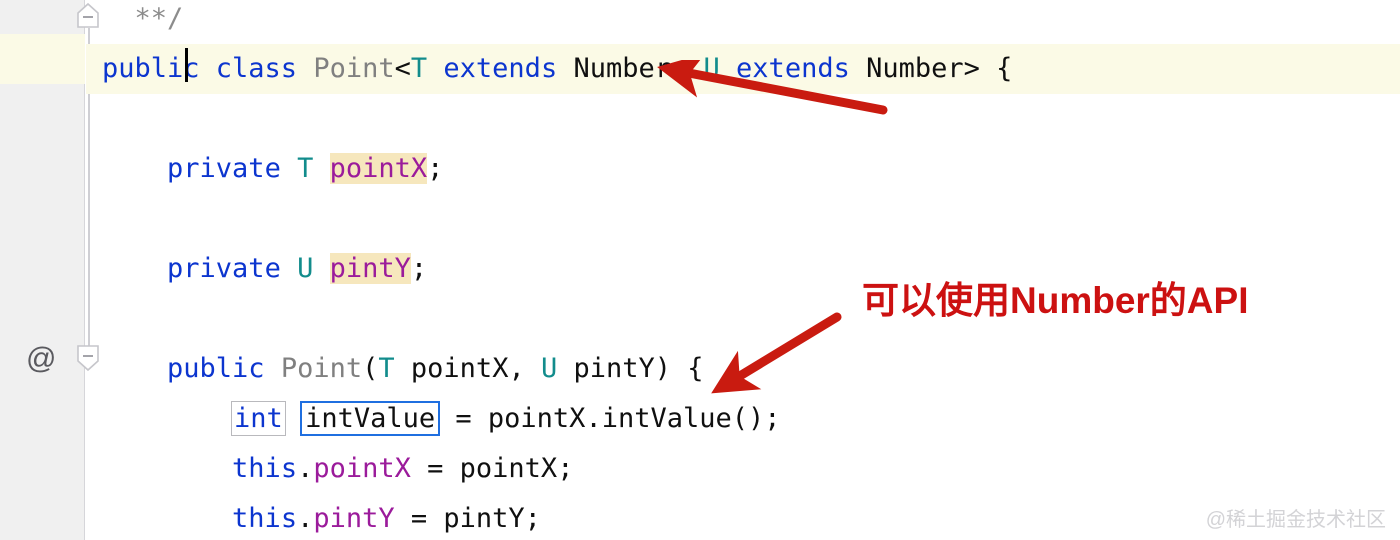 The height and width of the screenshot is (540, 1400). I want to click on code-line-text: private U pintY;, so click(256, 268).